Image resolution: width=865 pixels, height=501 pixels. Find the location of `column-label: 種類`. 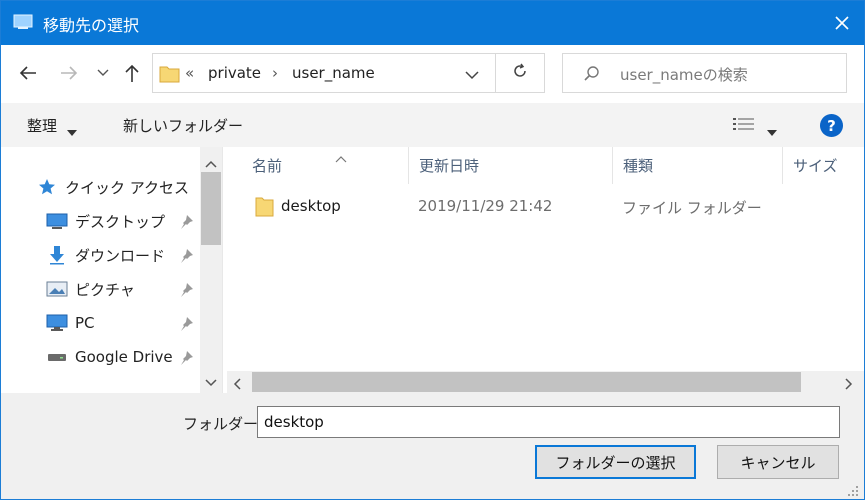

column-label: 種類 is located at coordinates (638, 166).